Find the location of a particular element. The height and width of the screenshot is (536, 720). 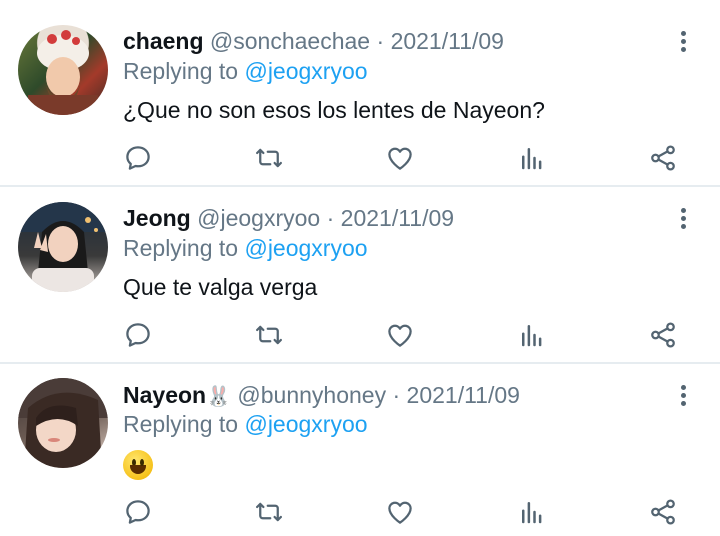

user-handle: @jeogxryoo is located at coordinates (258, 218).